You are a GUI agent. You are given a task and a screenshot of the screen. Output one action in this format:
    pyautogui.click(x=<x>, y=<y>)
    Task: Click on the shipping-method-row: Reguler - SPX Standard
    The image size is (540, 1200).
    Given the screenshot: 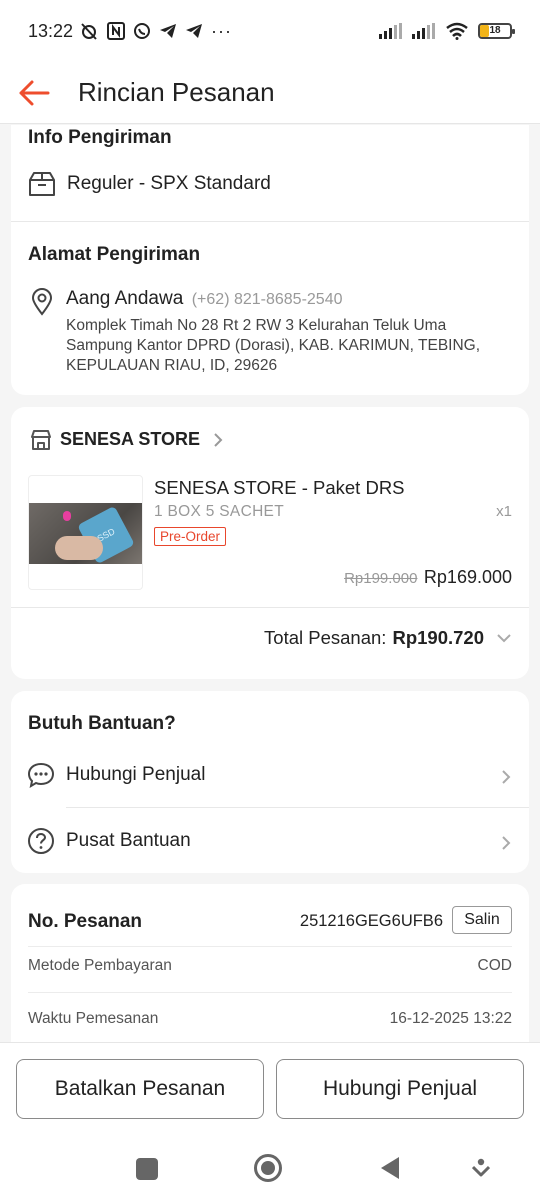 What is the action you would take?
    pyautogui.click(x=149, y=184)
    